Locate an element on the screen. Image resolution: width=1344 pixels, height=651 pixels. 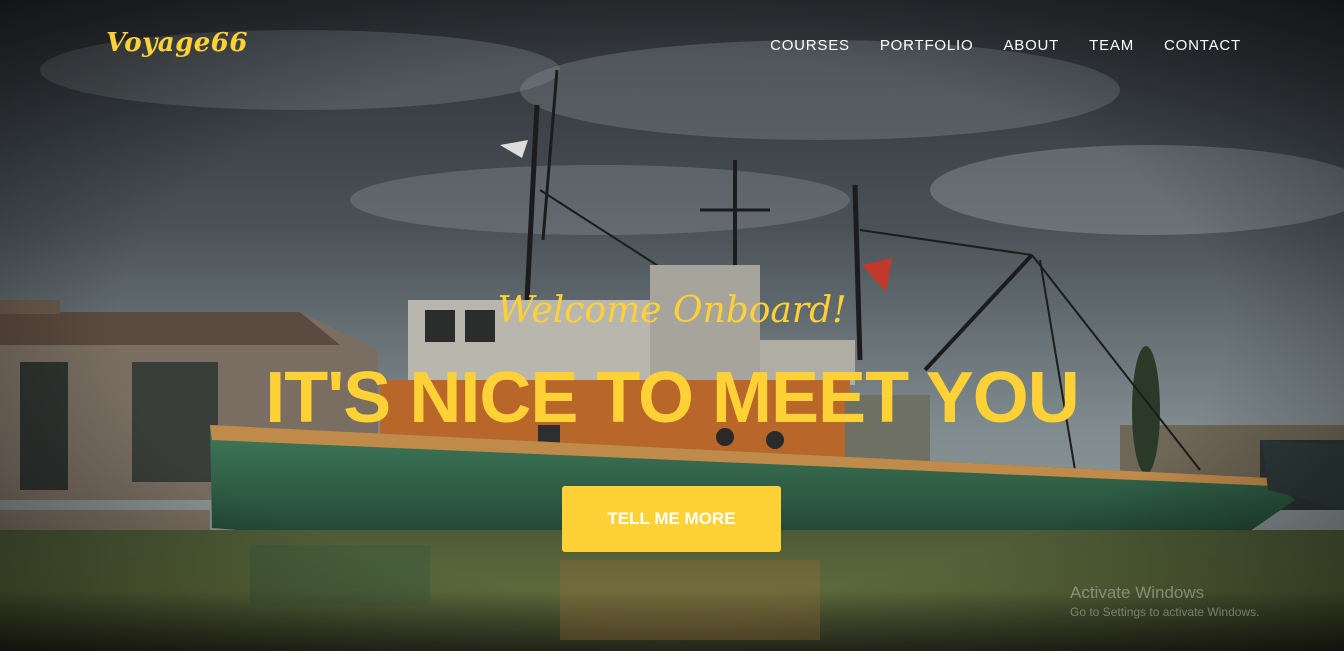
nav-link-team: TEAM is located at coordinates (1111, 45).